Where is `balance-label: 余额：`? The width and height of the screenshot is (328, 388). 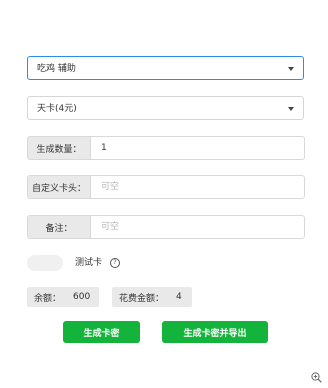 balance-label: 余额： is located at coordinates (48, 298).